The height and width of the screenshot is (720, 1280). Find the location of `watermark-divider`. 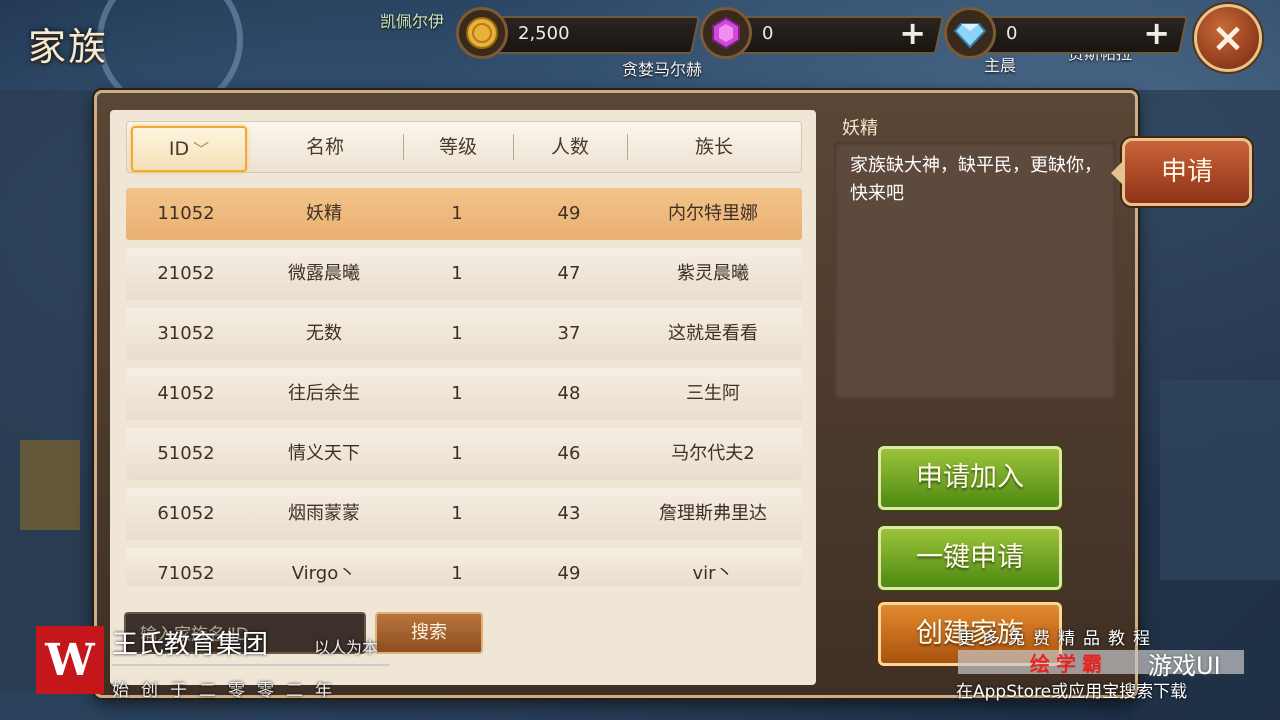

watermark-divider is located at coordinates (251, 665).